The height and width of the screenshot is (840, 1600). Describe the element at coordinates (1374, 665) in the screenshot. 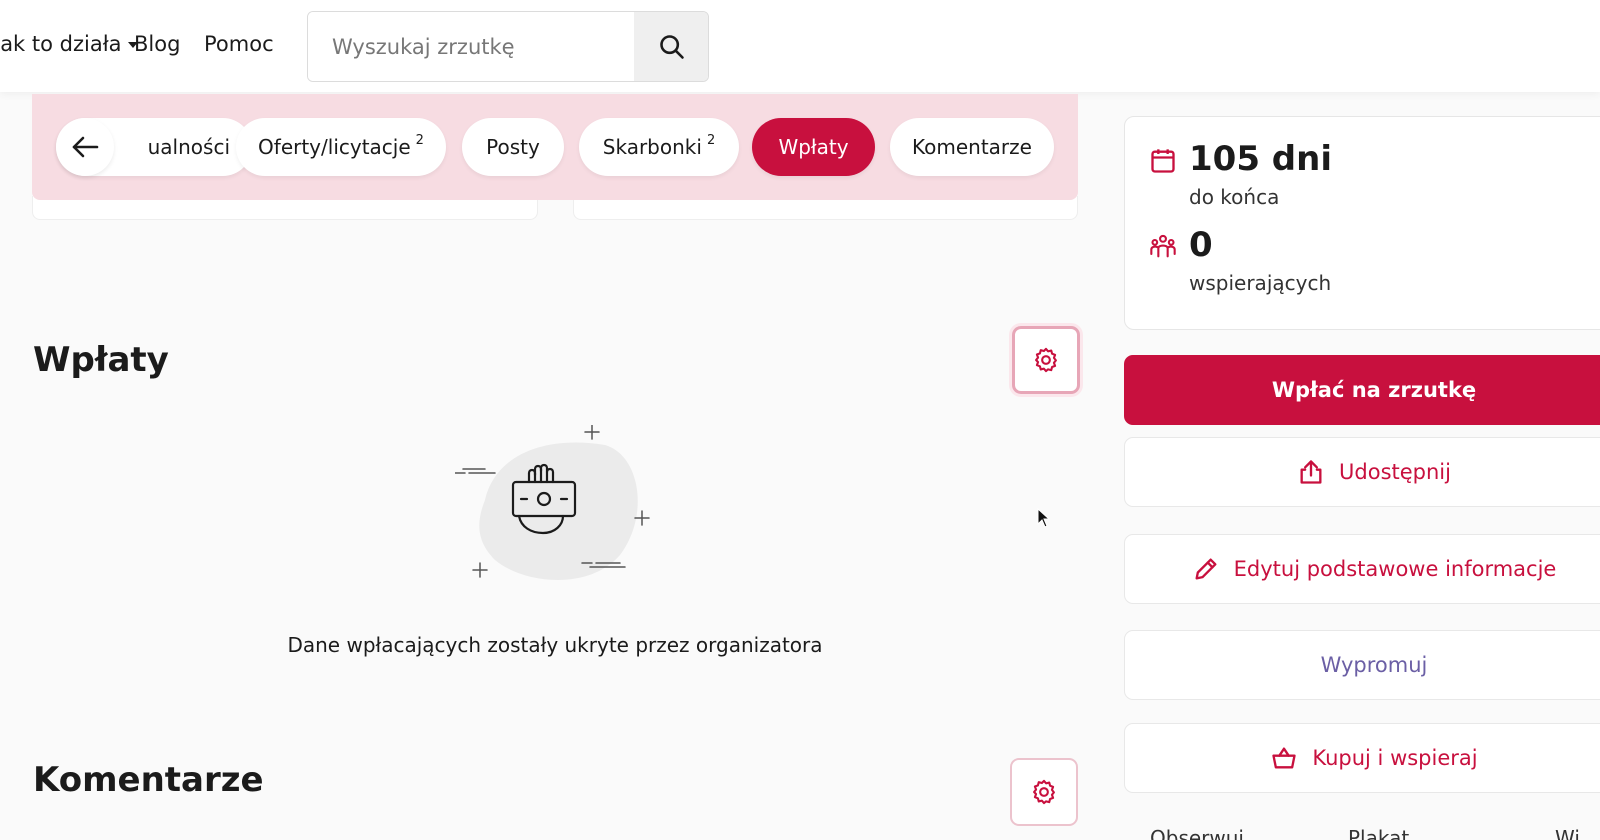

I see `promote-button-label: Wypromuj` at that location.